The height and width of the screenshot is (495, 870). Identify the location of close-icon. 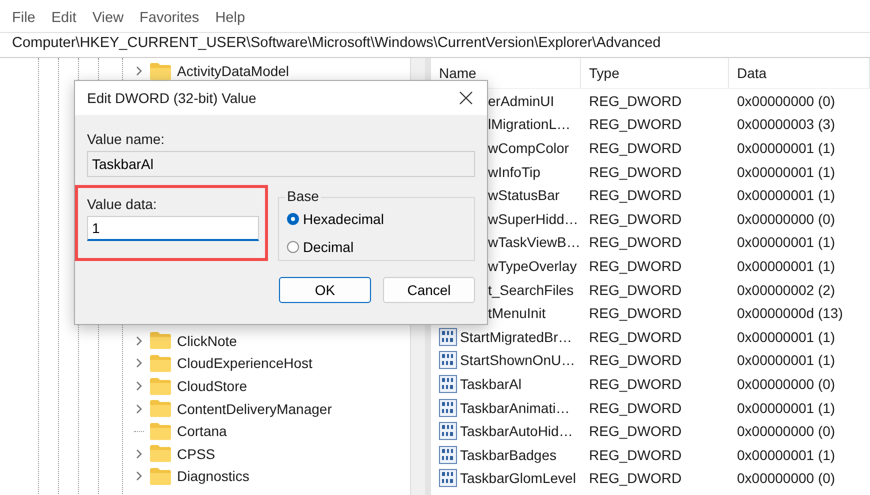
(466, 98).